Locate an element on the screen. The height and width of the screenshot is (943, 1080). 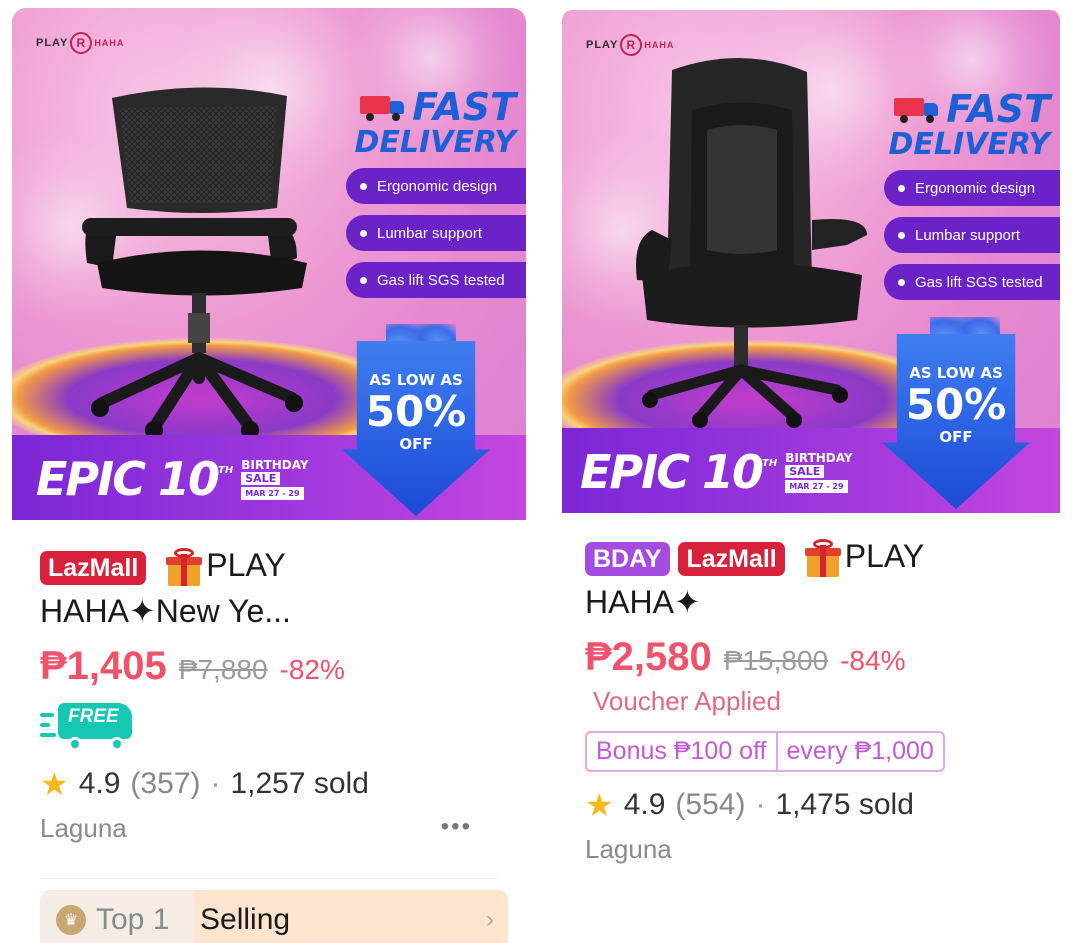
rating-row: ★ 4.9 (357) · 1,257 sold is located at coordinates (204, 784).